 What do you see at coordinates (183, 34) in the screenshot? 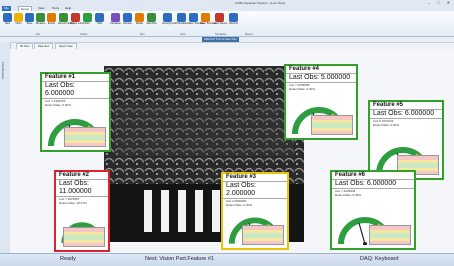
I see `group-label-view: View` at bounding box center [183, 34].